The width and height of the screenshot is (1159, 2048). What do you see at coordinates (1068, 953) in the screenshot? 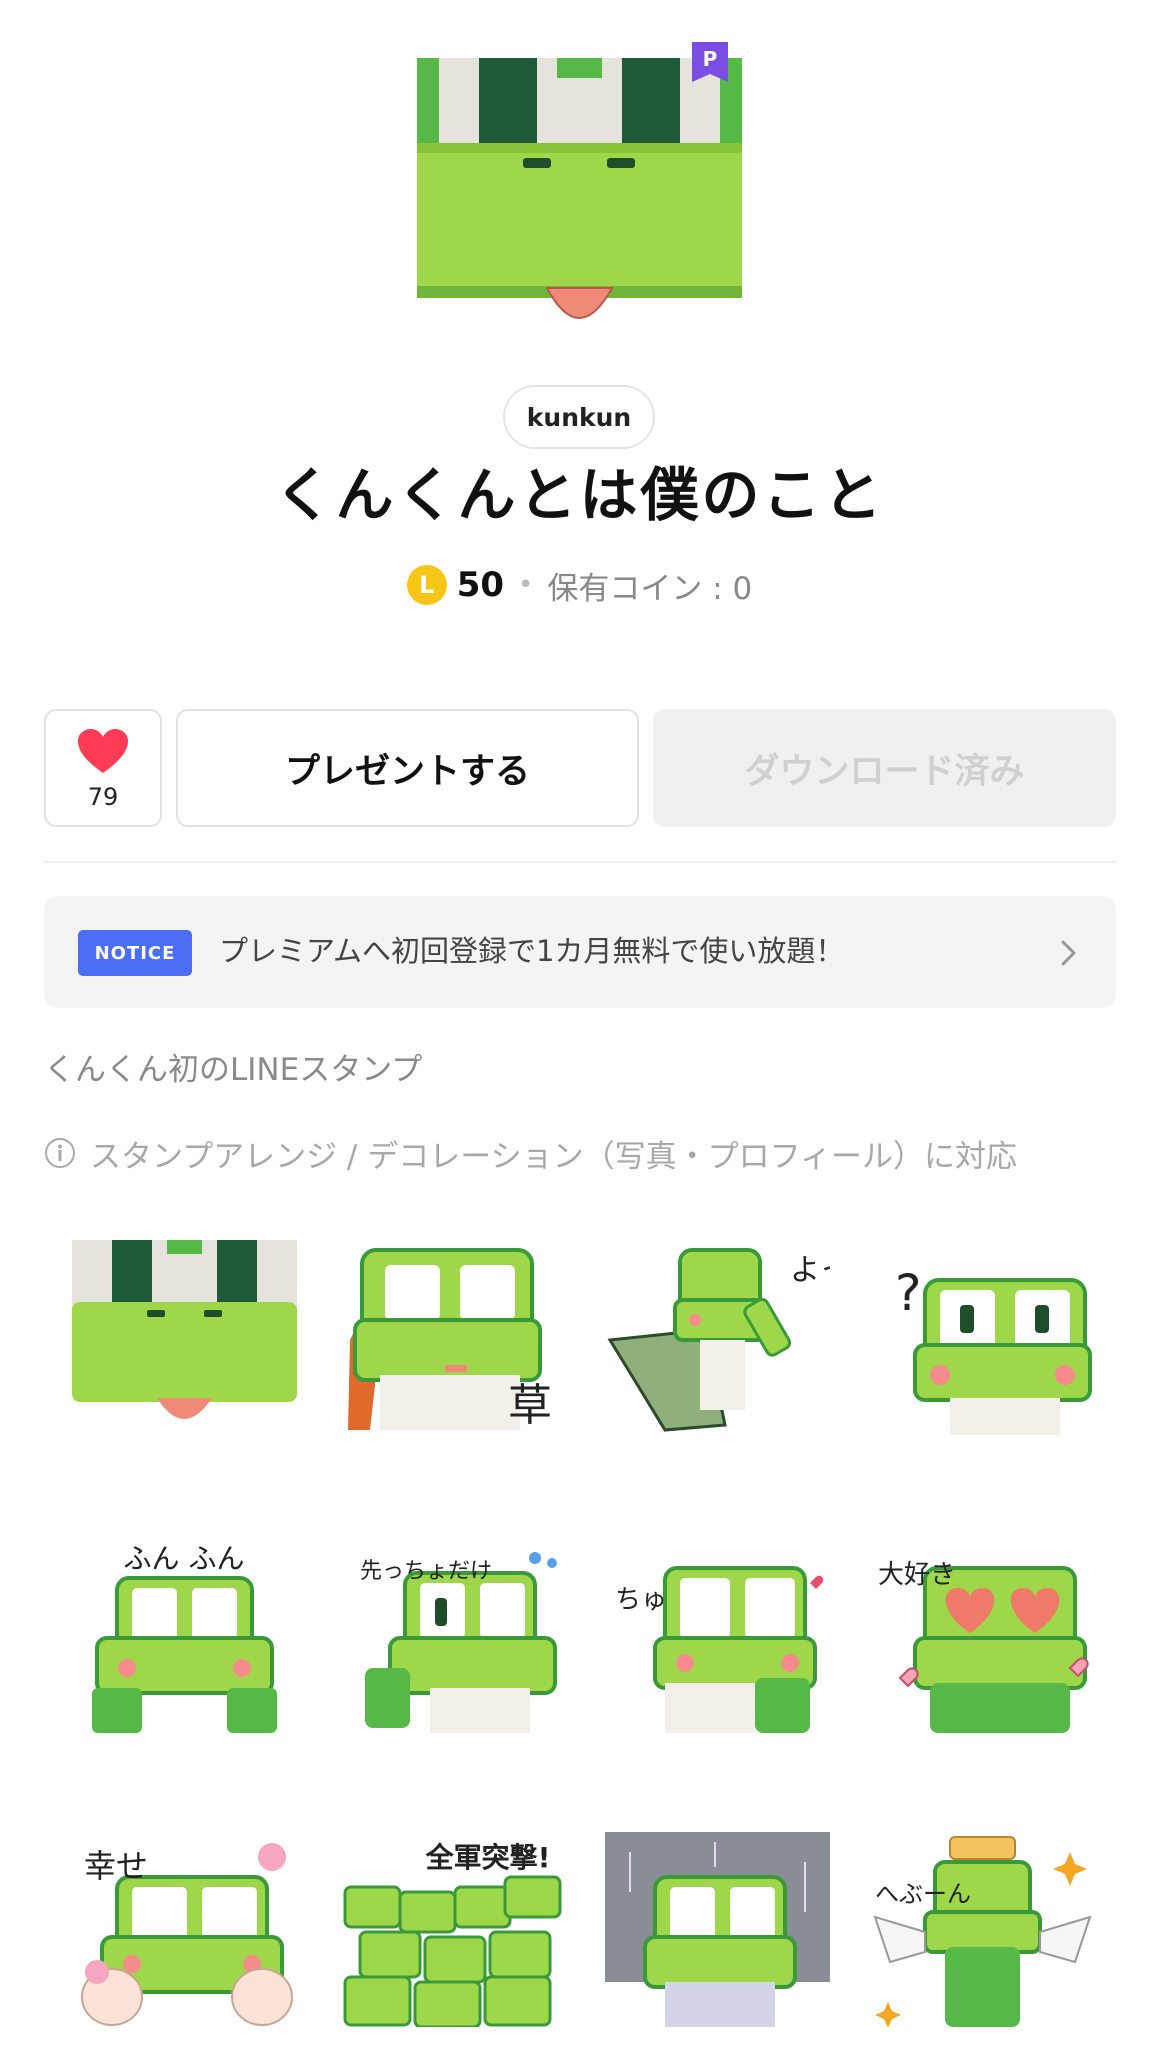
I see `chevron-right-icon` at bounding box center [1068, 953].